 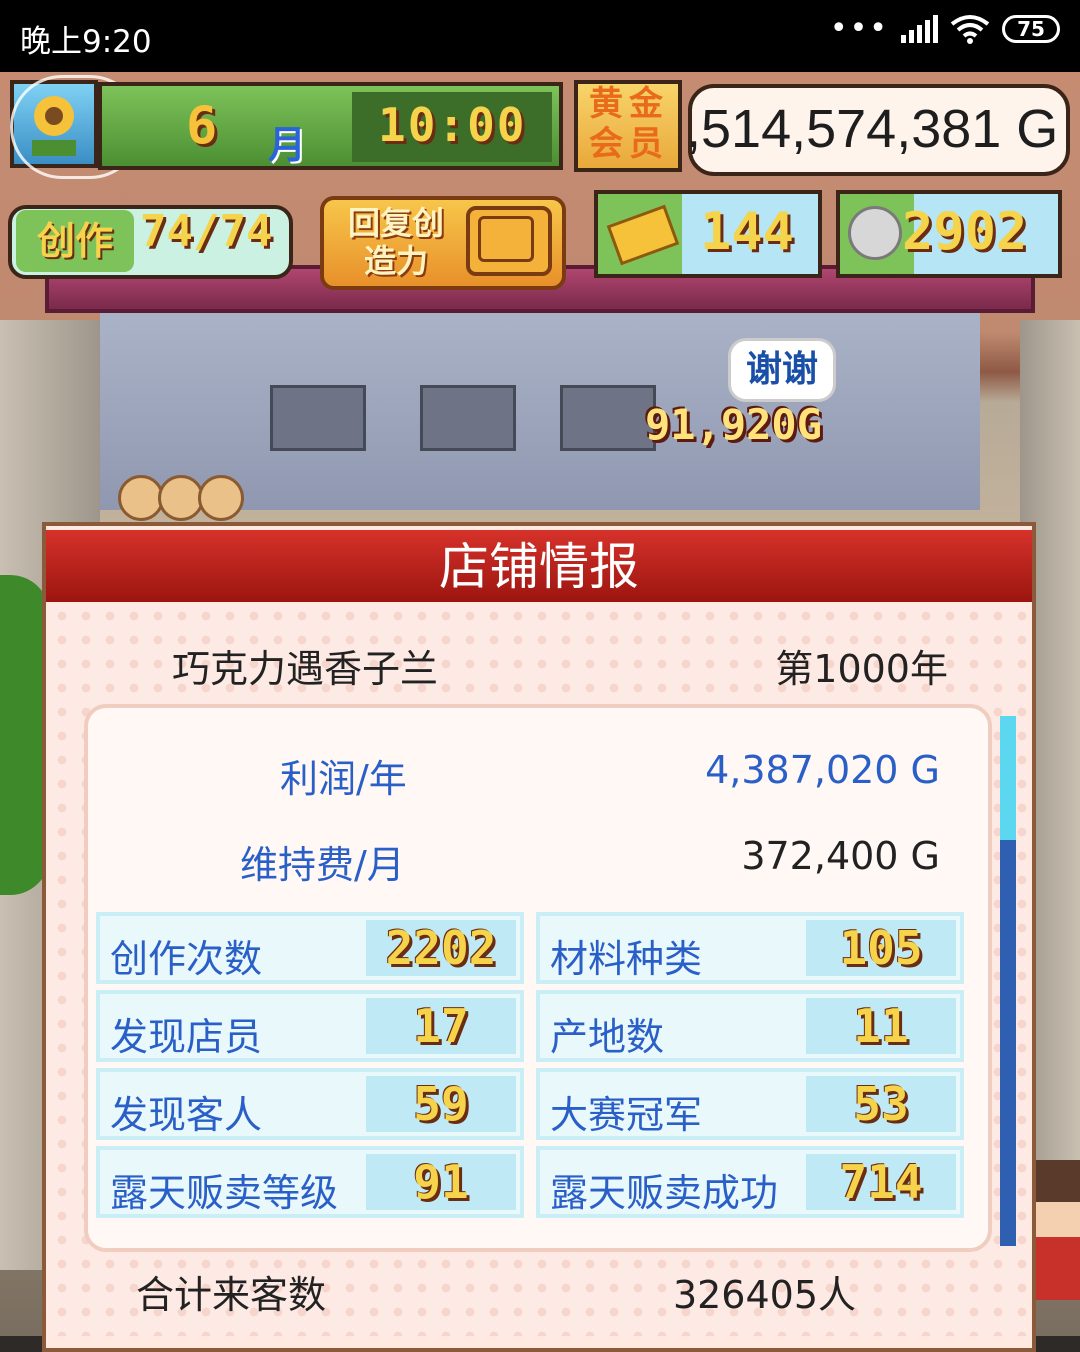 What do you see at coordinates (86, 42) in the screenshot?
I see `status-time: 晚上9:20` at bounding box center [86, 42].